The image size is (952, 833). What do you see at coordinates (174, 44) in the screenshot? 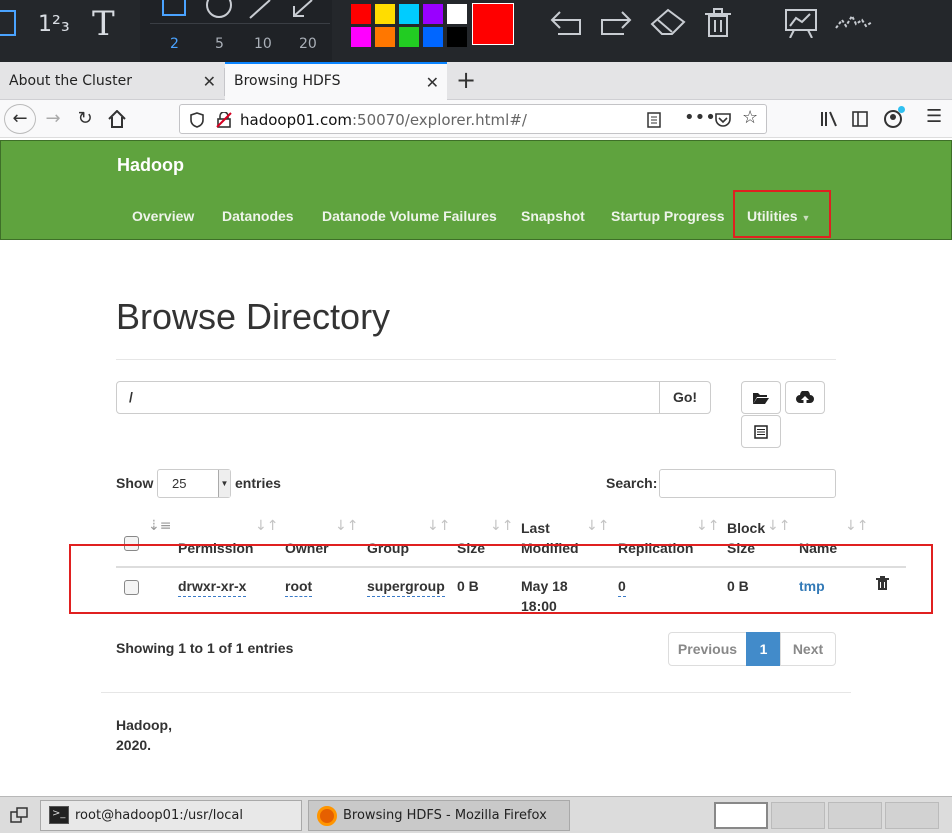
I see `stroke-size-2: 2` at bounding box center [174, 44].